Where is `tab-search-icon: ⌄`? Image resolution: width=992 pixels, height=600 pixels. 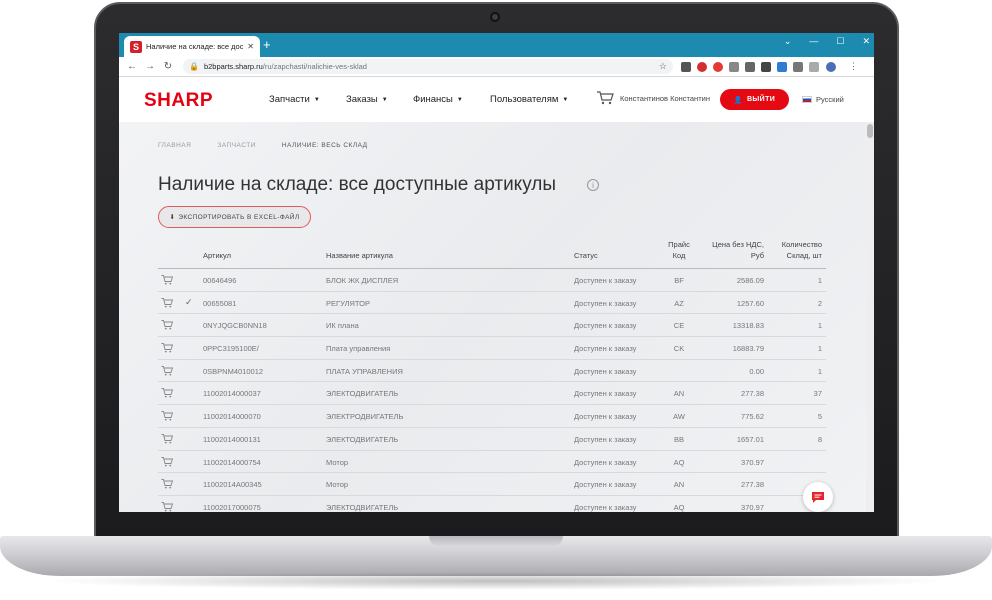 tab-search-icon: ⌄ is located at coordinates (788, 41).